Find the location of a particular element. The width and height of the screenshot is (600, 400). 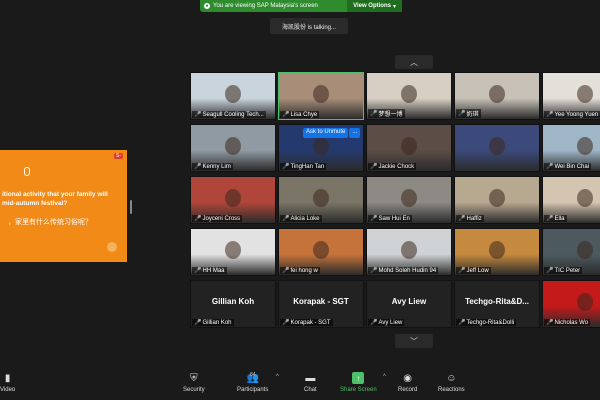

lantern-decoration is located at coordinates (112, 247).